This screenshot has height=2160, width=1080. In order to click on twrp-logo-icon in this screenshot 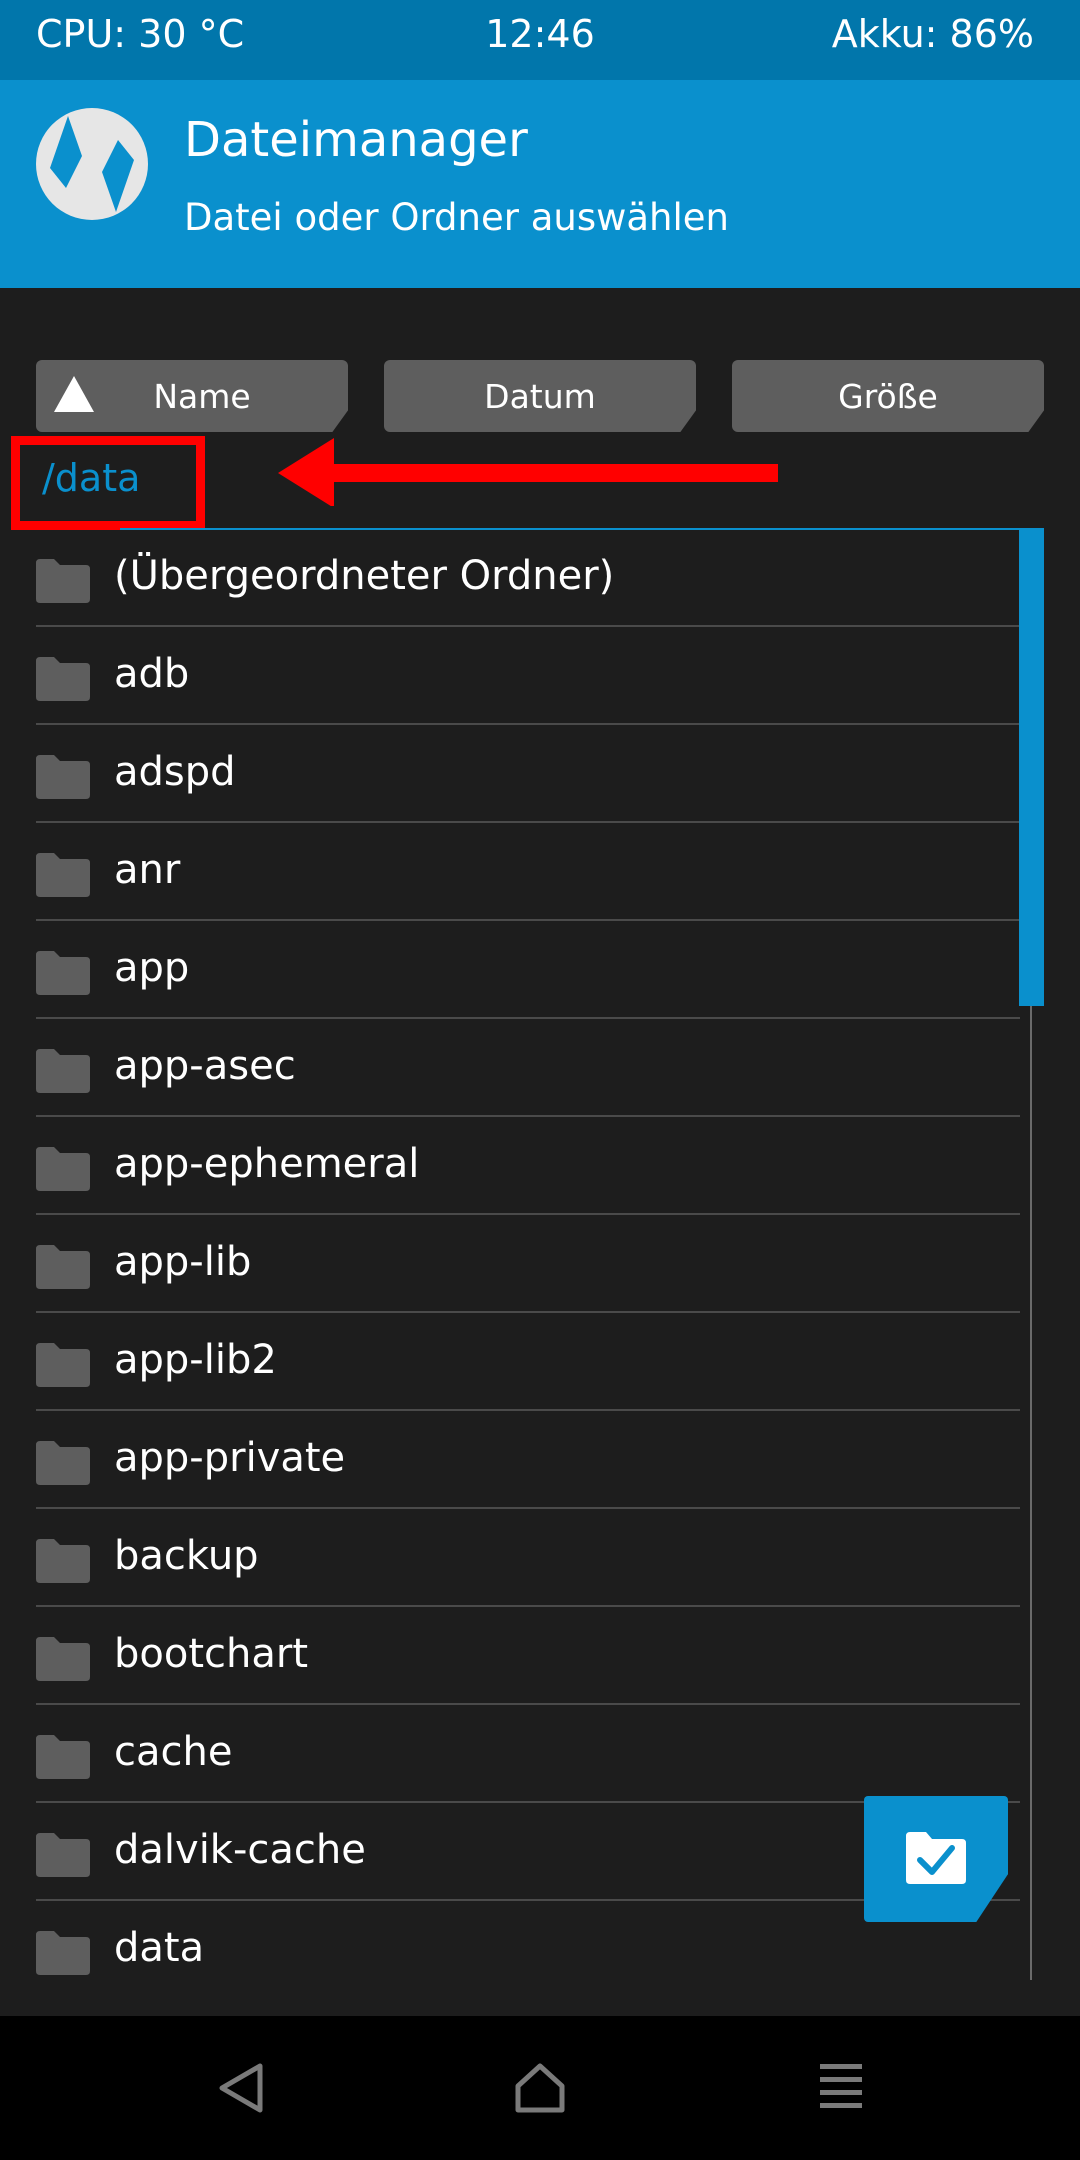, I will do `click(92, 164)`.